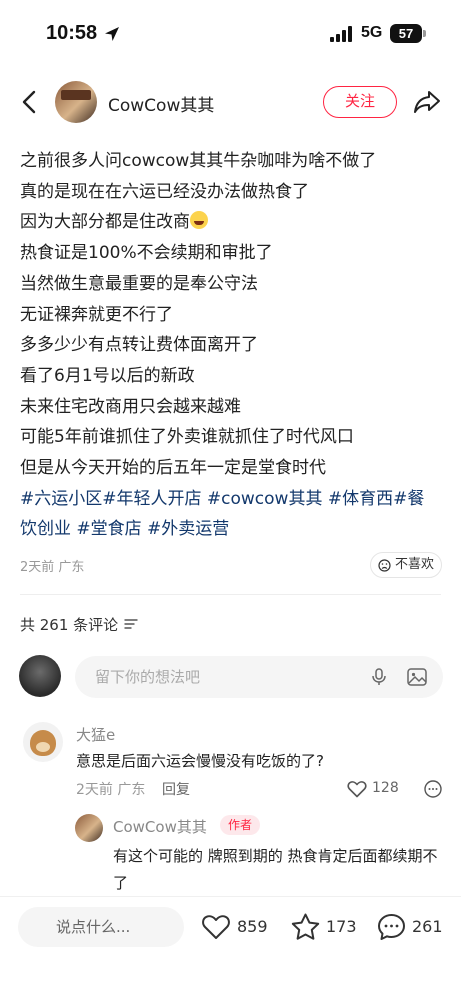  What do you see at coordinates (427, 926) in the screenshot?
I see `comment-count: 261` at bounding box center [427, 926].